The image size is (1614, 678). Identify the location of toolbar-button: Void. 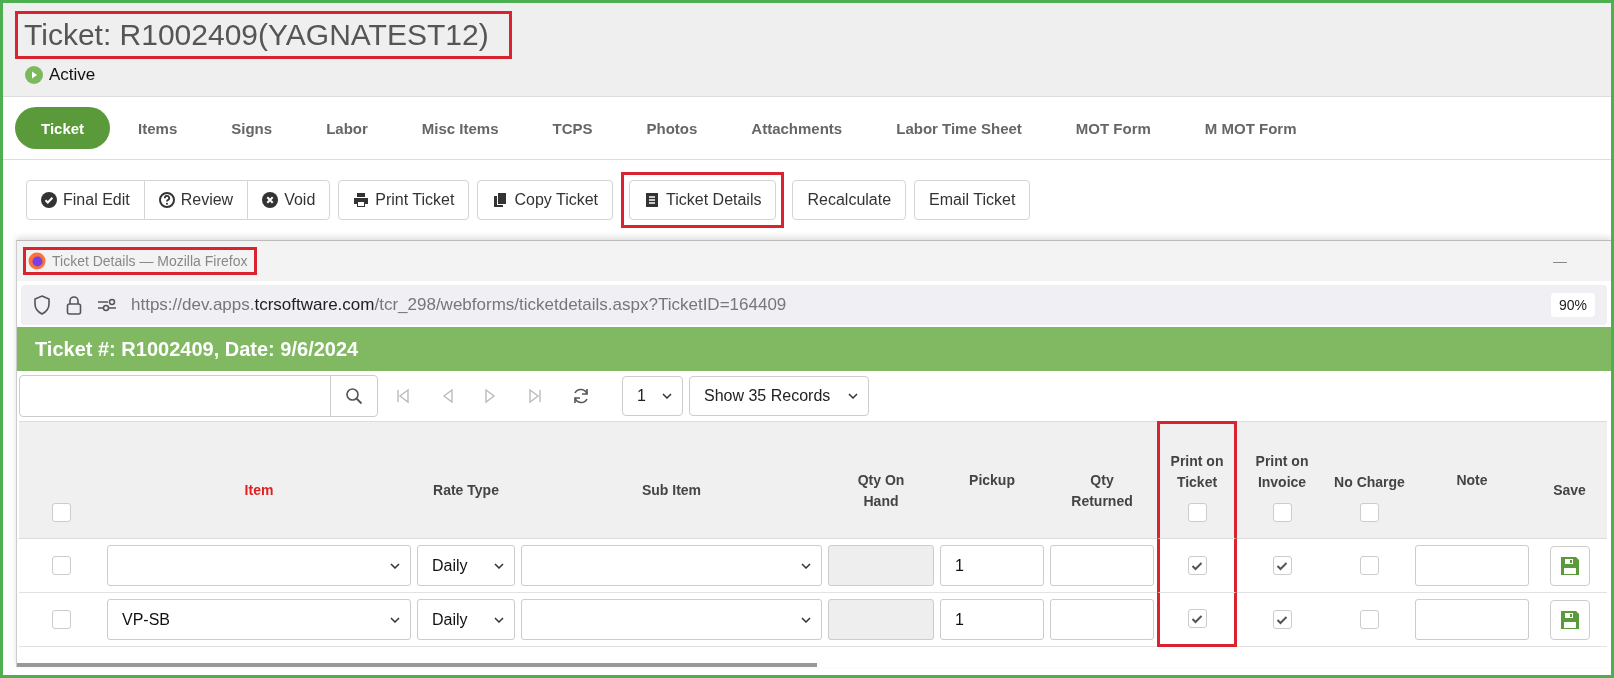
(289, 200).